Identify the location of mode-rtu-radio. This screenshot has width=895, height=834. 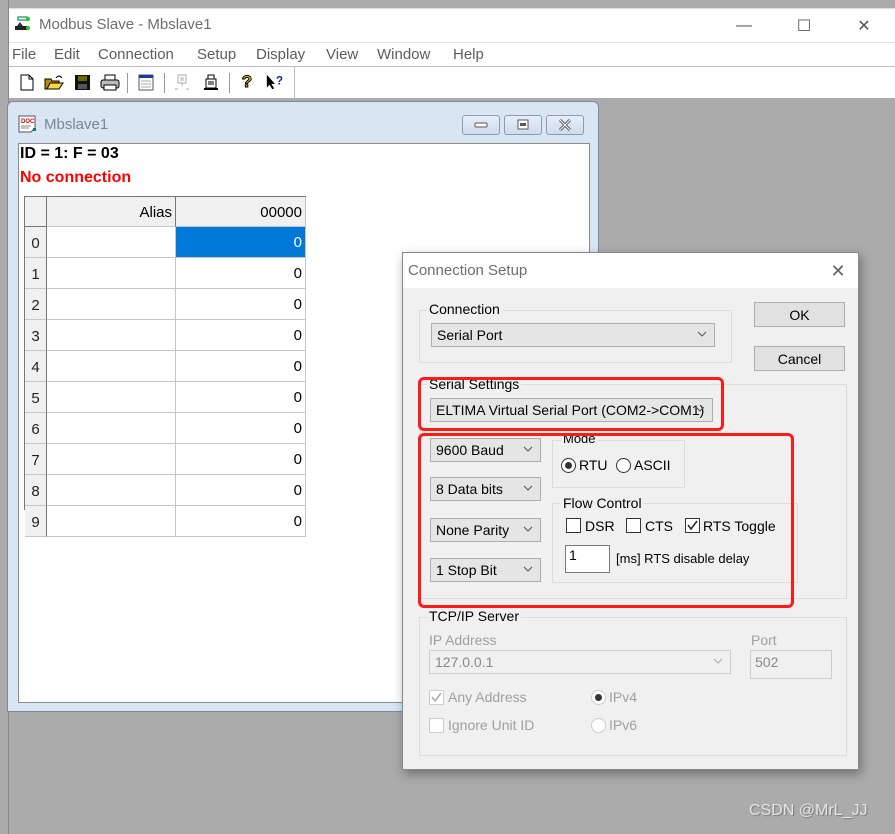
(568, 465).